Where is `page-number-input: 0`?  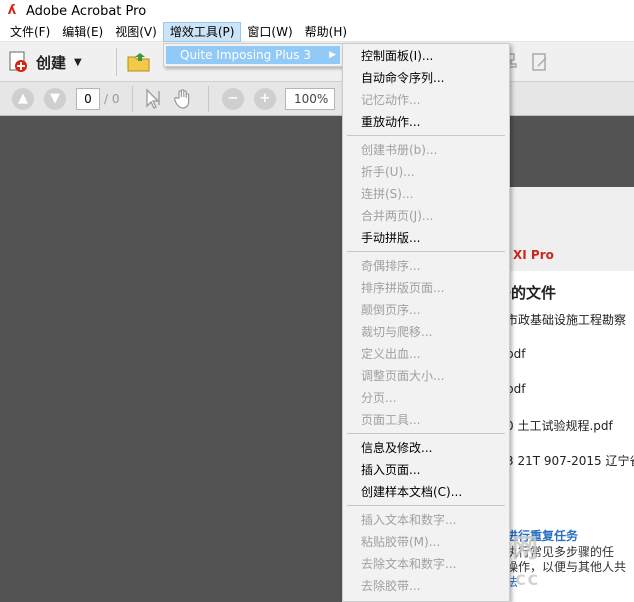
page-number-input: 0 is located at coordinates (88, 99).